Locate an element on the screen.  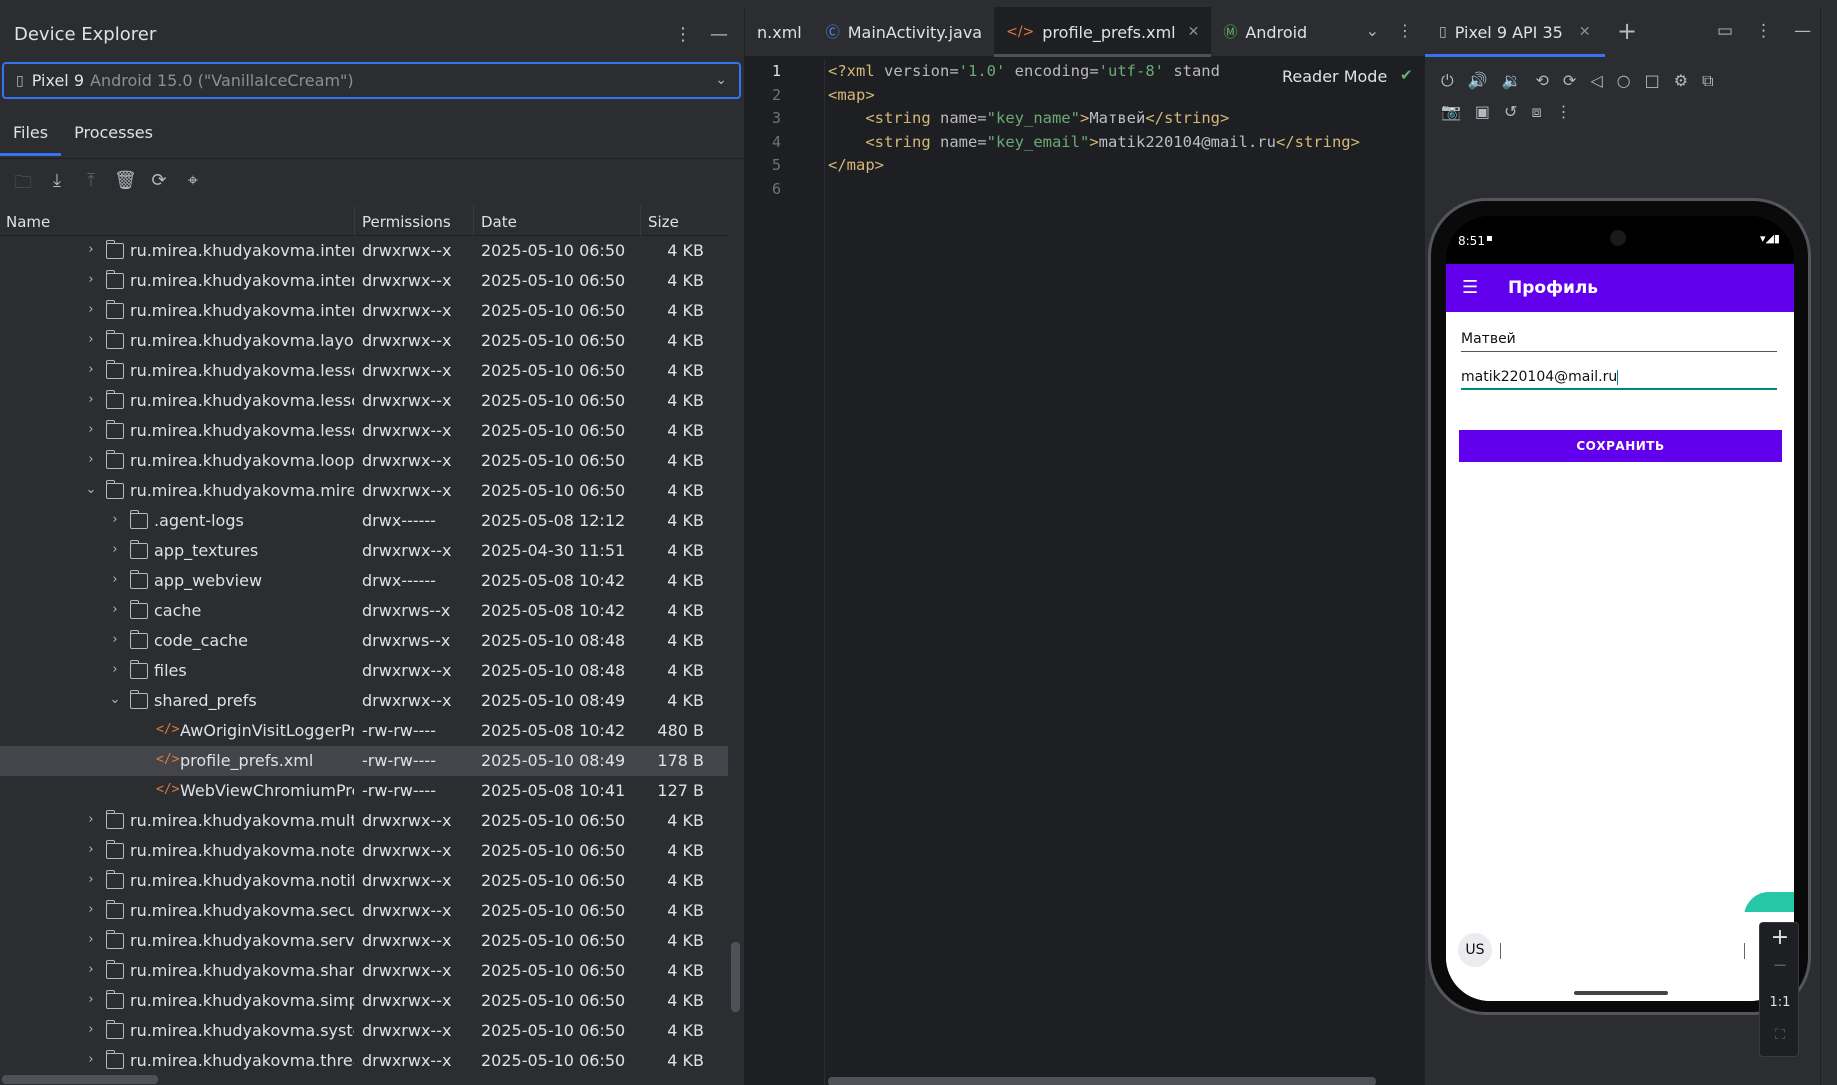
reader-mode-button: Reader Mode is located at coordinates (1335, 76).